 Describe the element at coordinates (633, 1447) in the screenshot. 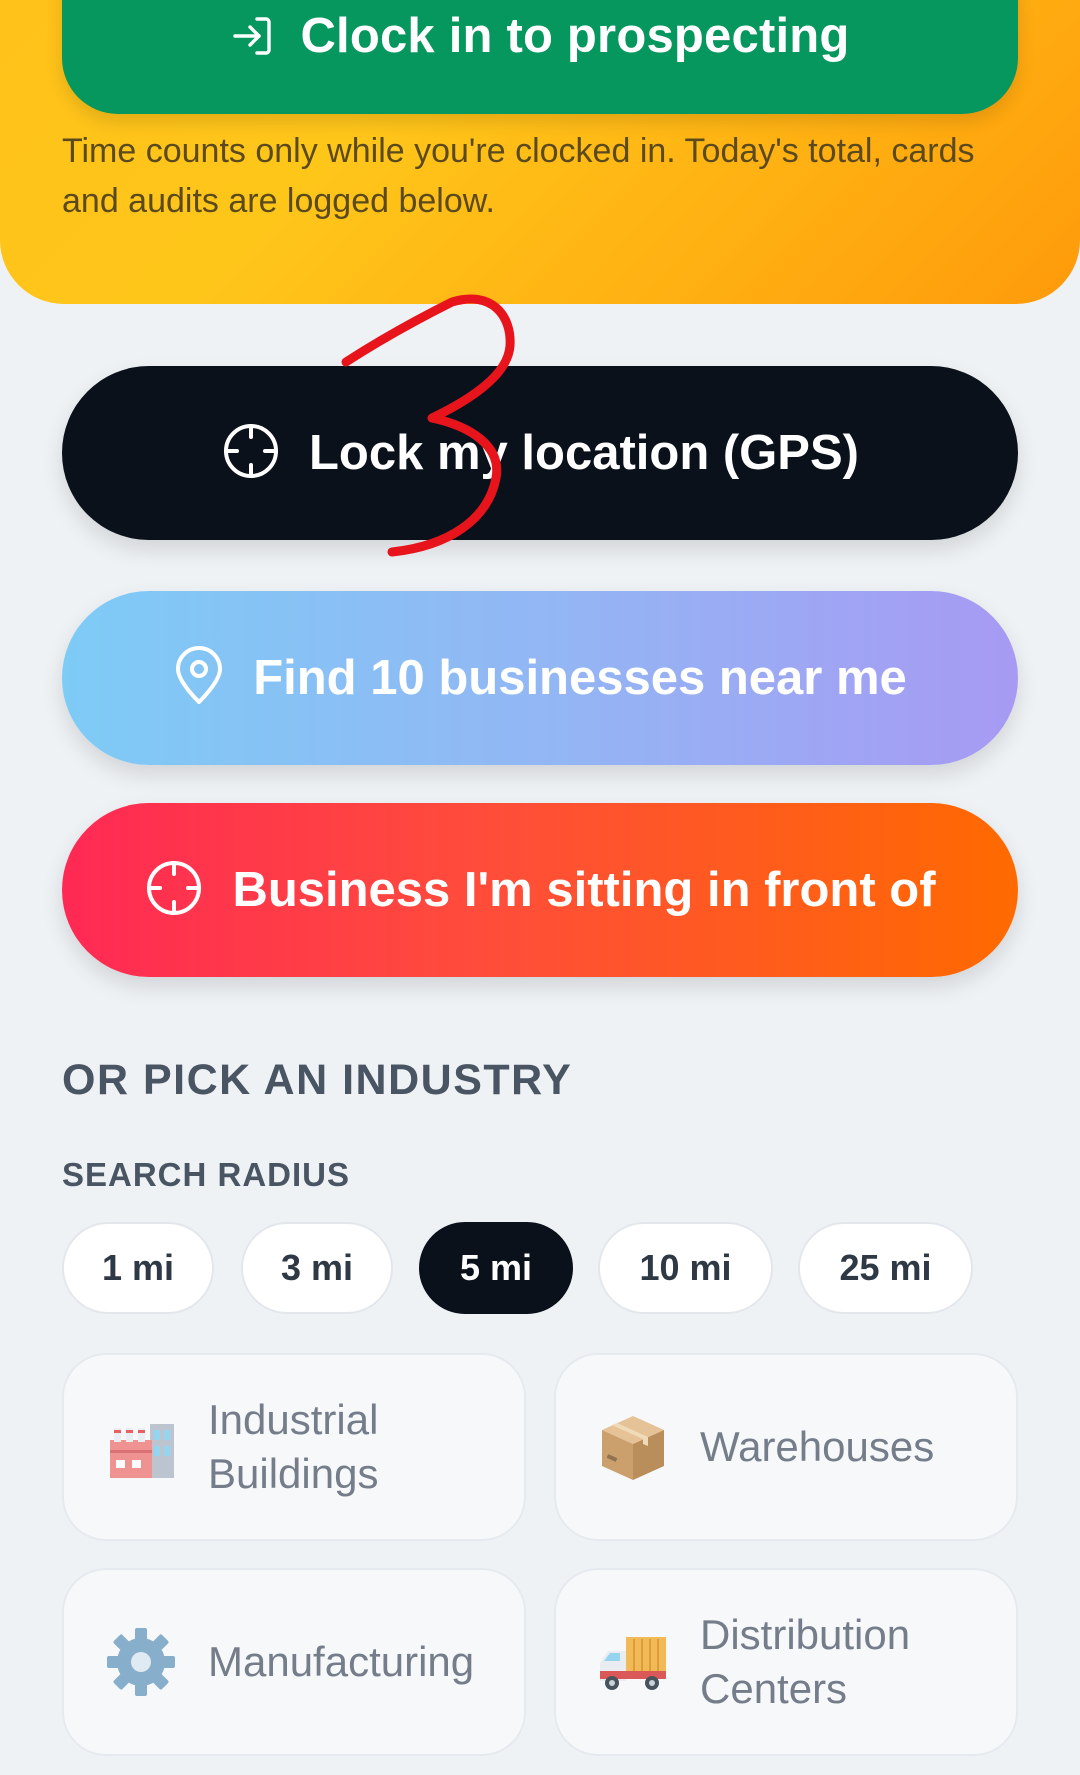

I see `package-icon` at that location.